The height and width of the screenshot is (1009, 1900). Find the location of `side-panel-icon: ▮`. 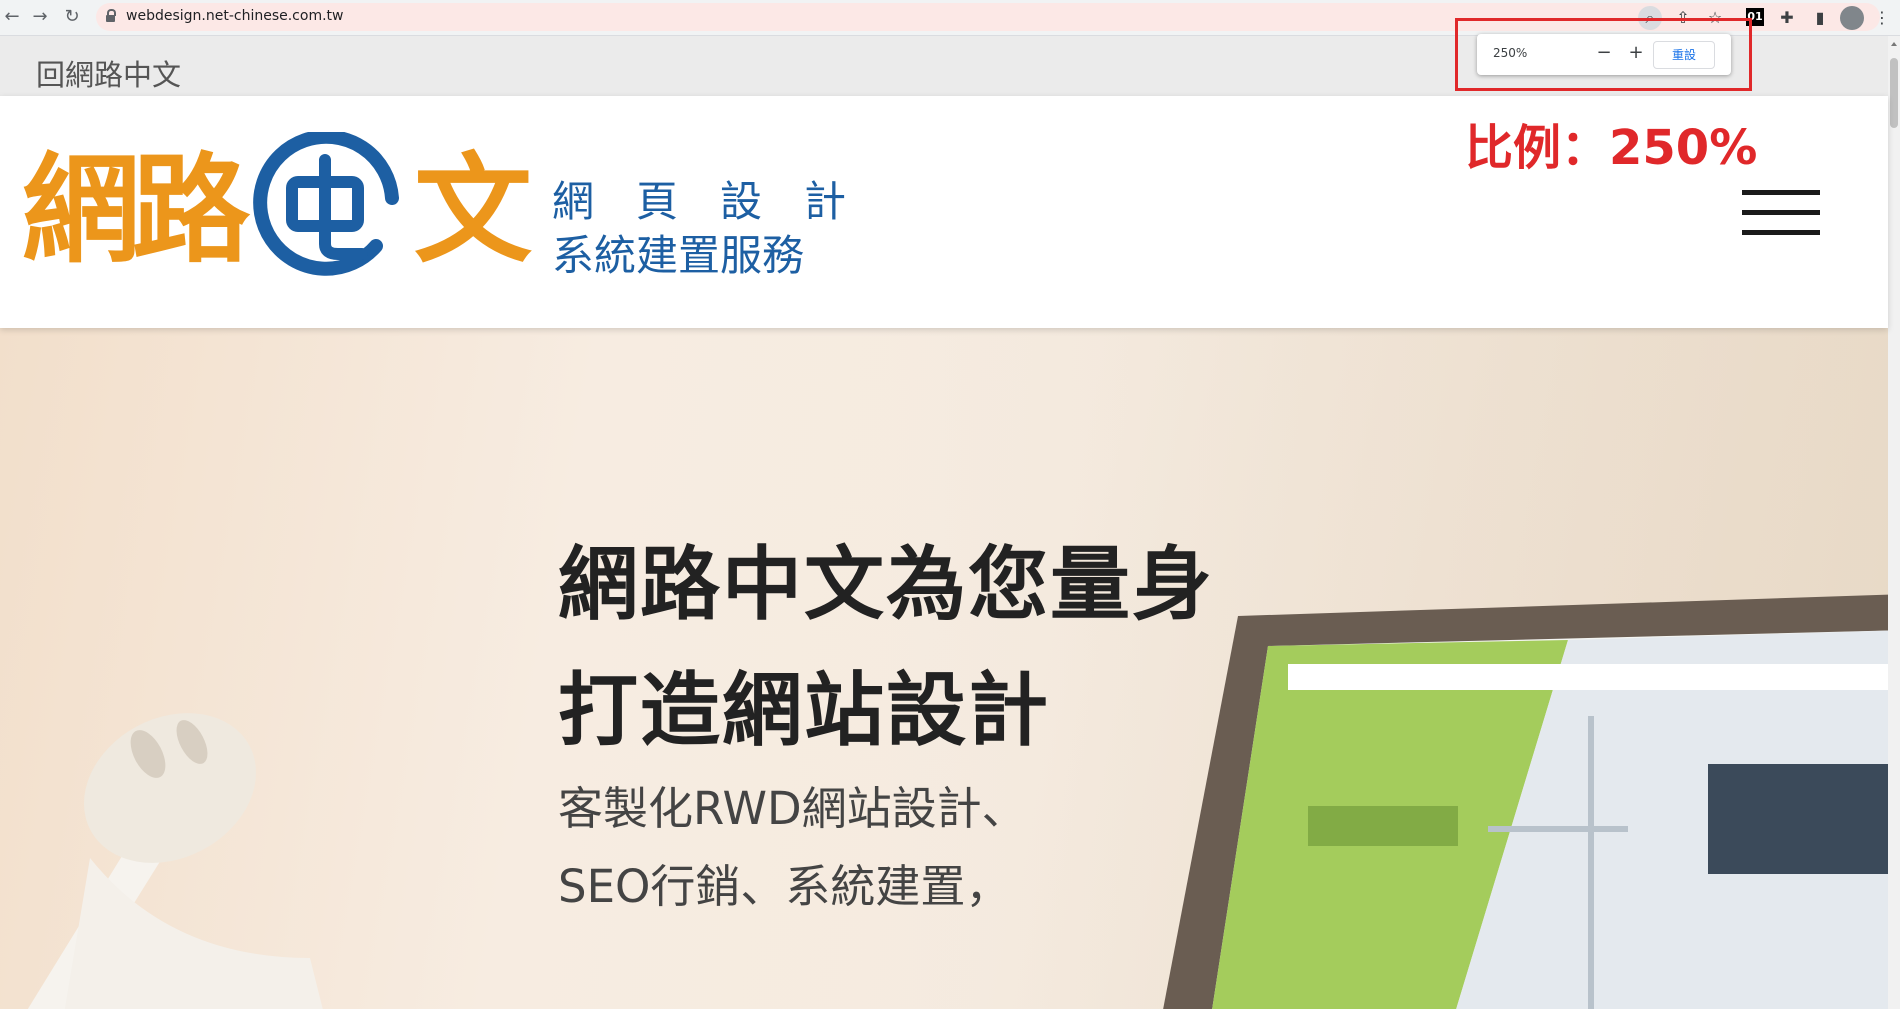

side-panel-icon: ▮ is located at coordinates (1820, 18).